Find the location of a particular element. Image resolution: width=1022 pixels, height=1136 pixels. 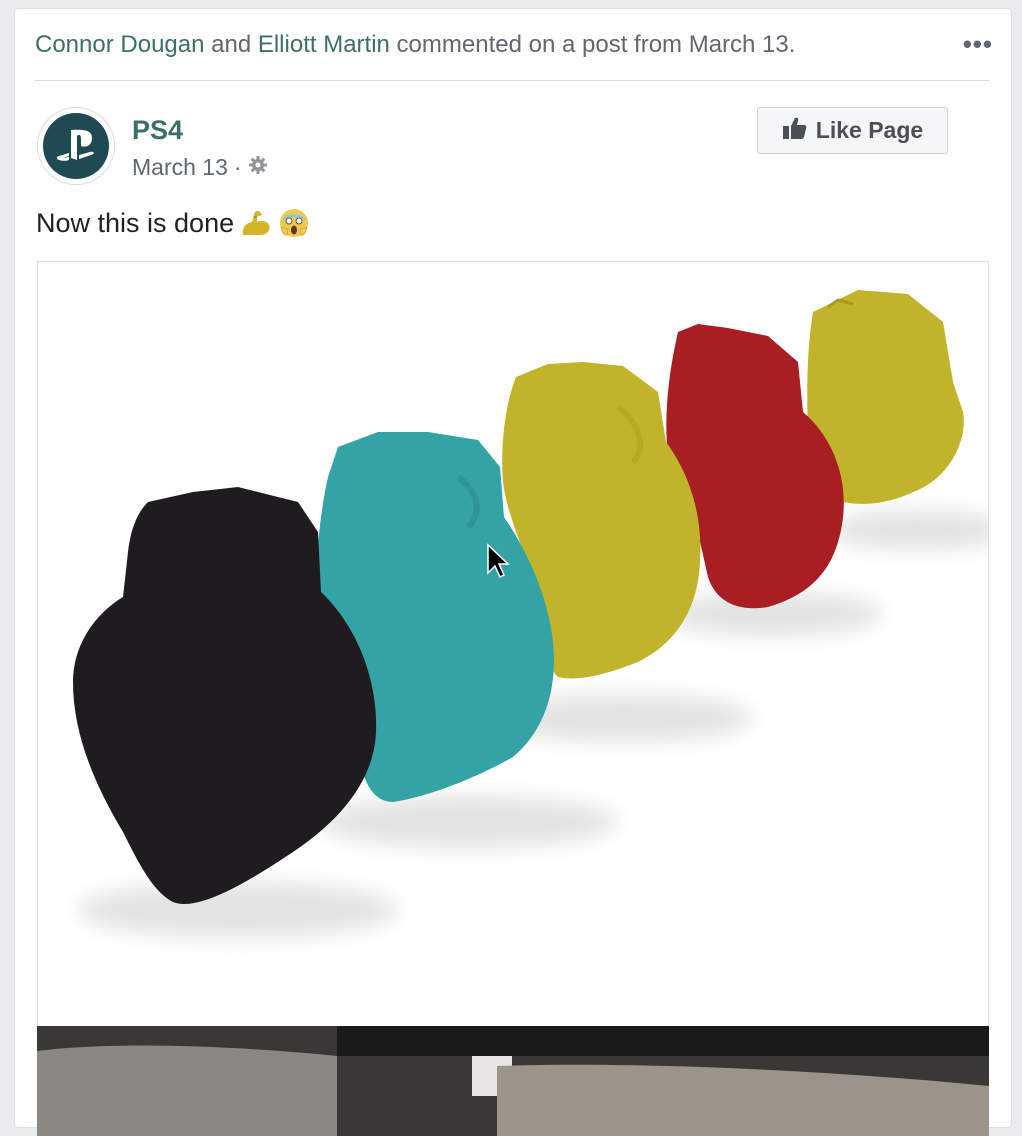

story-action-text: commented on a post from March 13. is located at coordinates (592, 44).